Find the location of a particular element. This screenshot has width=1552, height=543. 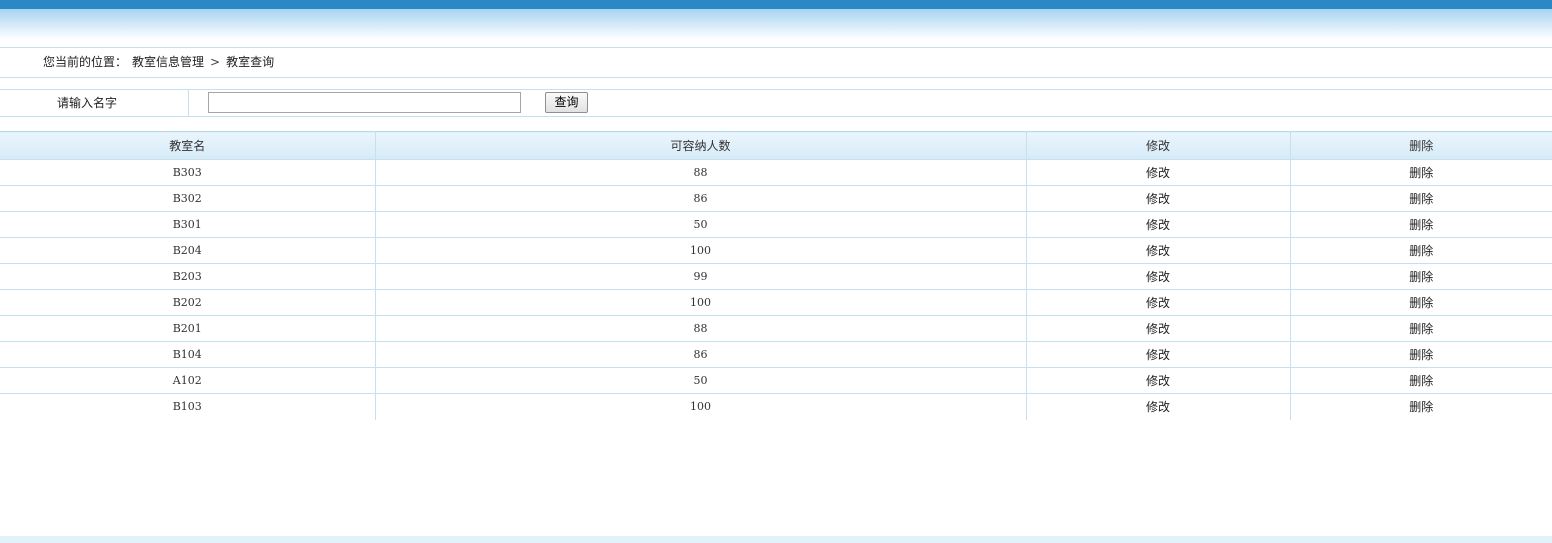

cell-classroom-name: B202 is located at coordinates (188, 302).